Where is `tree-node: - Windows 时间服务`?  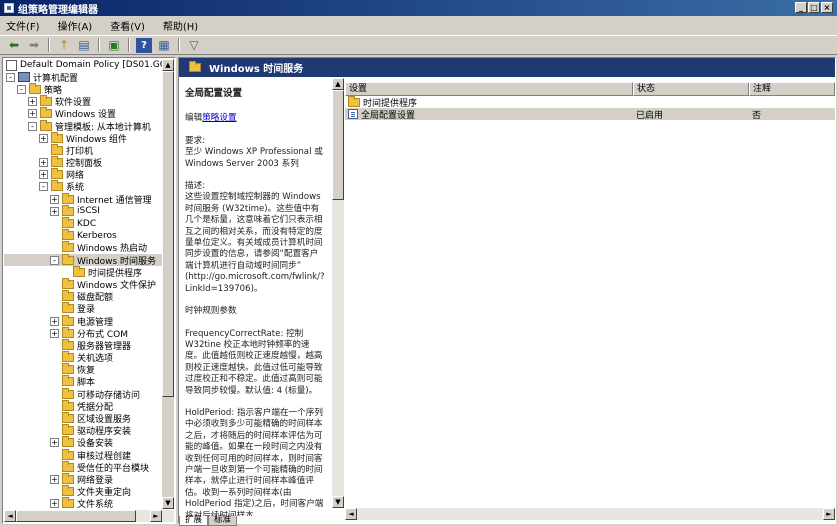
tree-node: - Windows 时间服务 is located at coordinates (85, 260).